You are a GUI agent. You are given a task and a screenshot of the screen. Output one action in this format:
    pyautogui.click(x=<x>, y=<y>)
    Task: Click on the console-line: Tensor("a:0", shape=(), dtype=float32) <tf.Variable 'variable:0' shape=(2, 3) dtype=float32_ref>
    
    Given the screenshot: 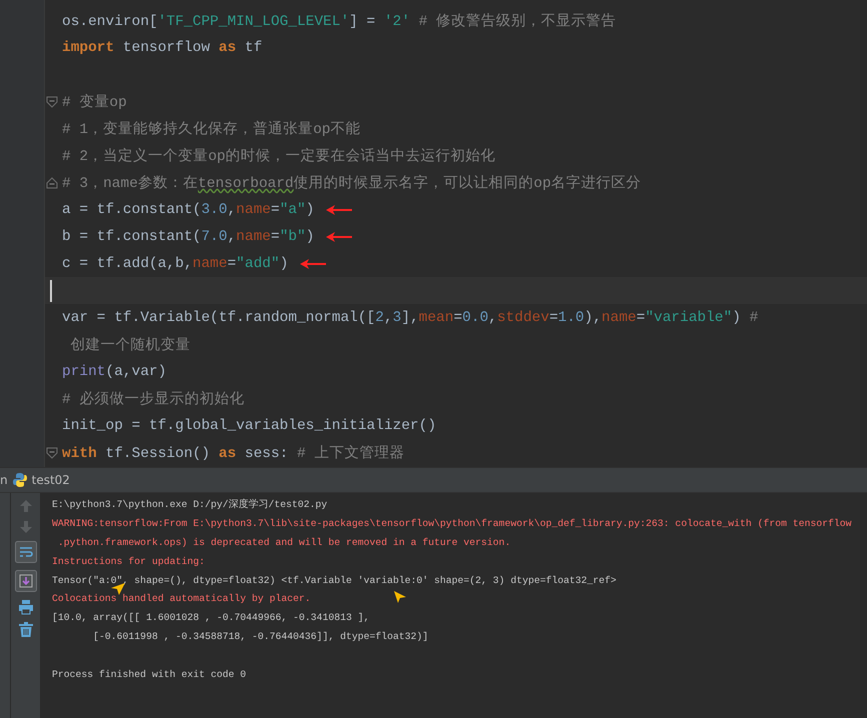 What is the action you would take?
    pyautogui.click(x=334, y=580)
    